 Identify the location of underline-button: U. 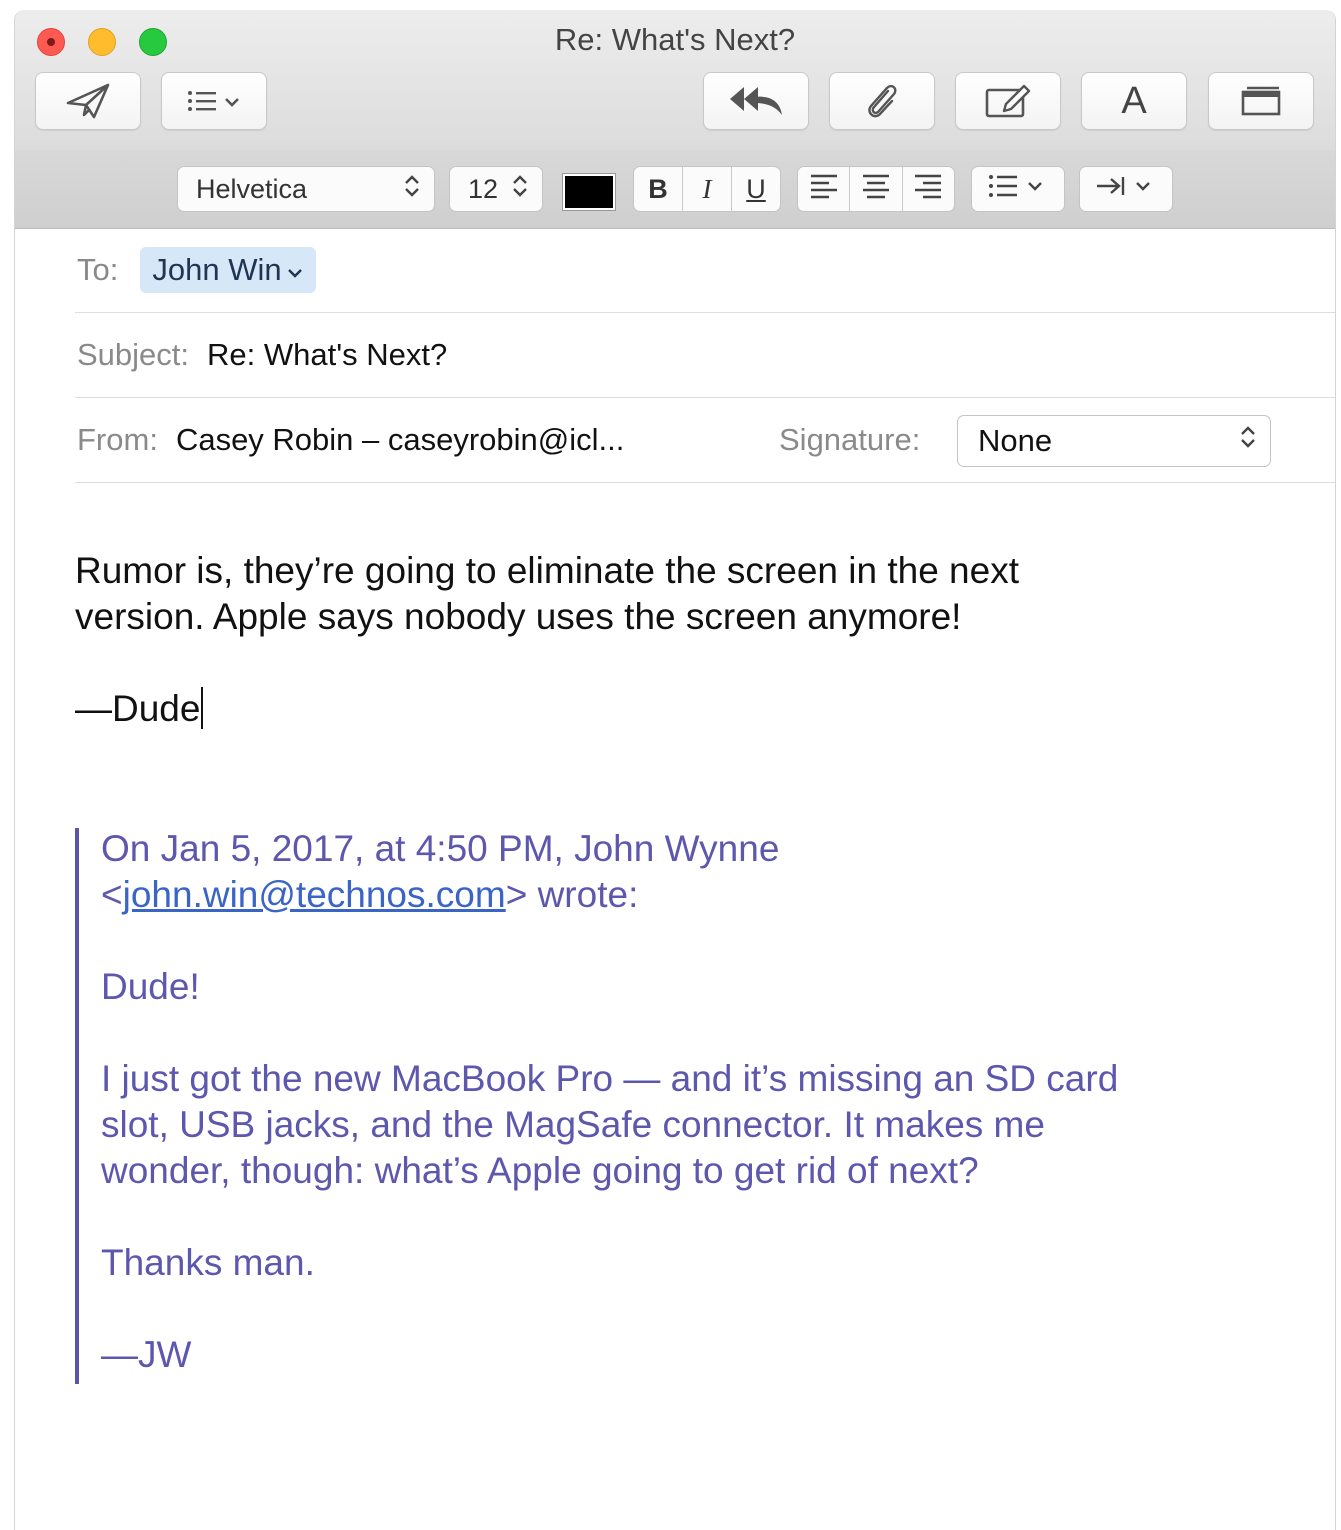
(756, 189).